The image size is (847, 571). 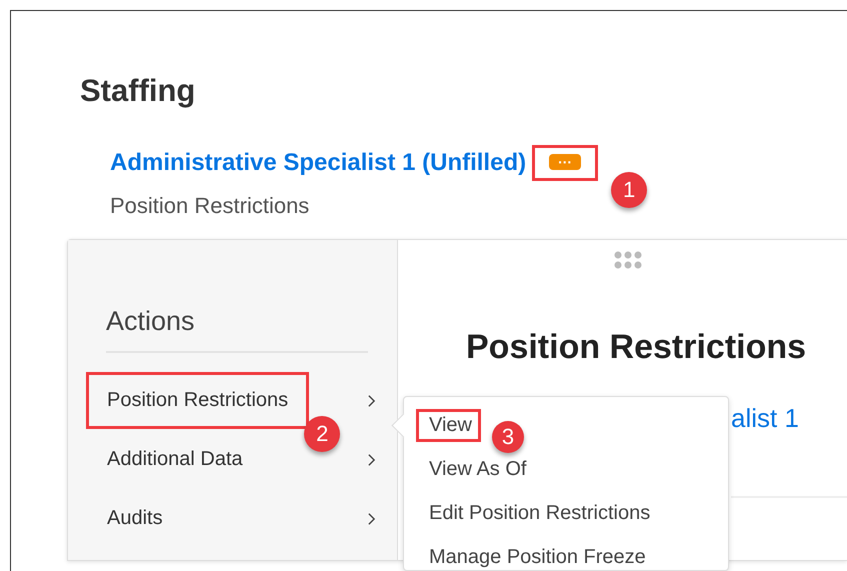 I want to click on submenu-item: View As Of, so click(x=477, y=469).